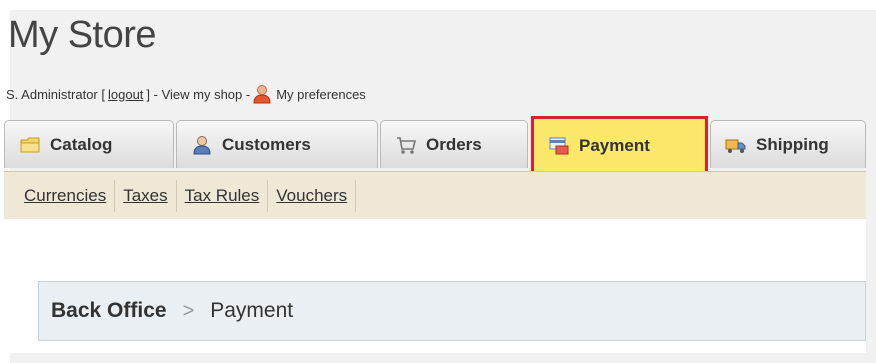 This screenshot has height=363, width=876. I want to click on sub-navigation: Currencies Taxes Tax Rules Vouchers, so click(435, 195).